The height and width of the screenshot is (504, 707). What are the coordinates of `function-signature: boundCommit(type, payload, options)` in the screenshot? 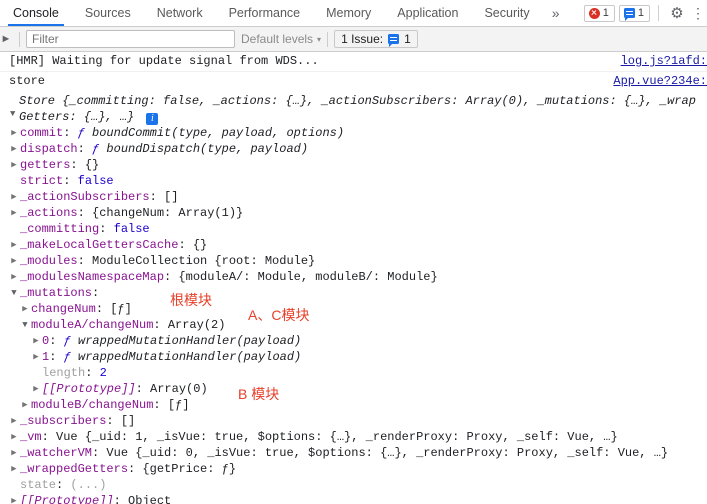 It's located at (214, 133).